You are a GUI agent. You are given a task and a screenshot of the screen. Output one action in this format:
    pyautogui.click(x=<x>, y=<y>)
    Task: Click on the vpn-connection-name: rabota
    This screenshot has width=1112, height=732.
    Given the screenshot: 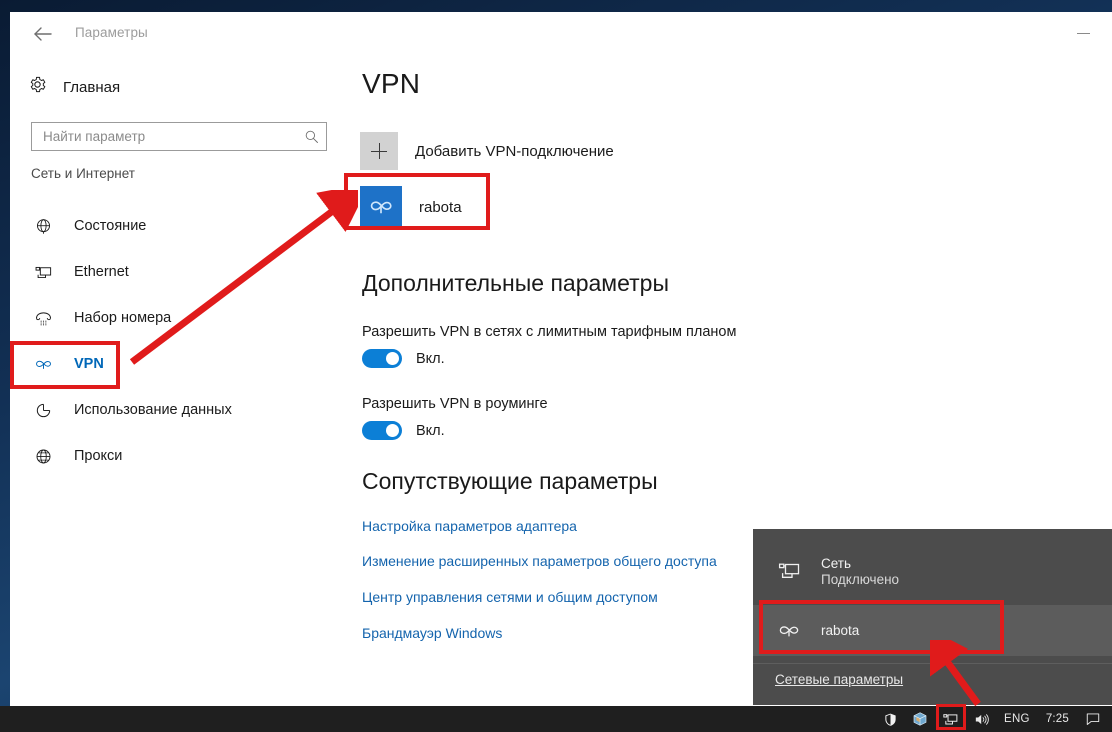 What is the action you would take?
    pyautogui.click(x=440, y=207)
    